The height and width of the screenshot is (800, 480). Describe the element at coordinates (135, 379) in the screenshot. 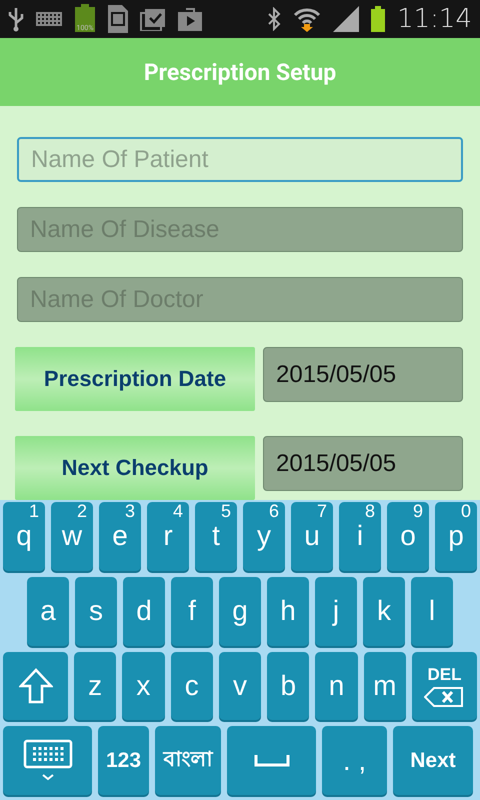

I see `date-button: Prescription Date` at that location.